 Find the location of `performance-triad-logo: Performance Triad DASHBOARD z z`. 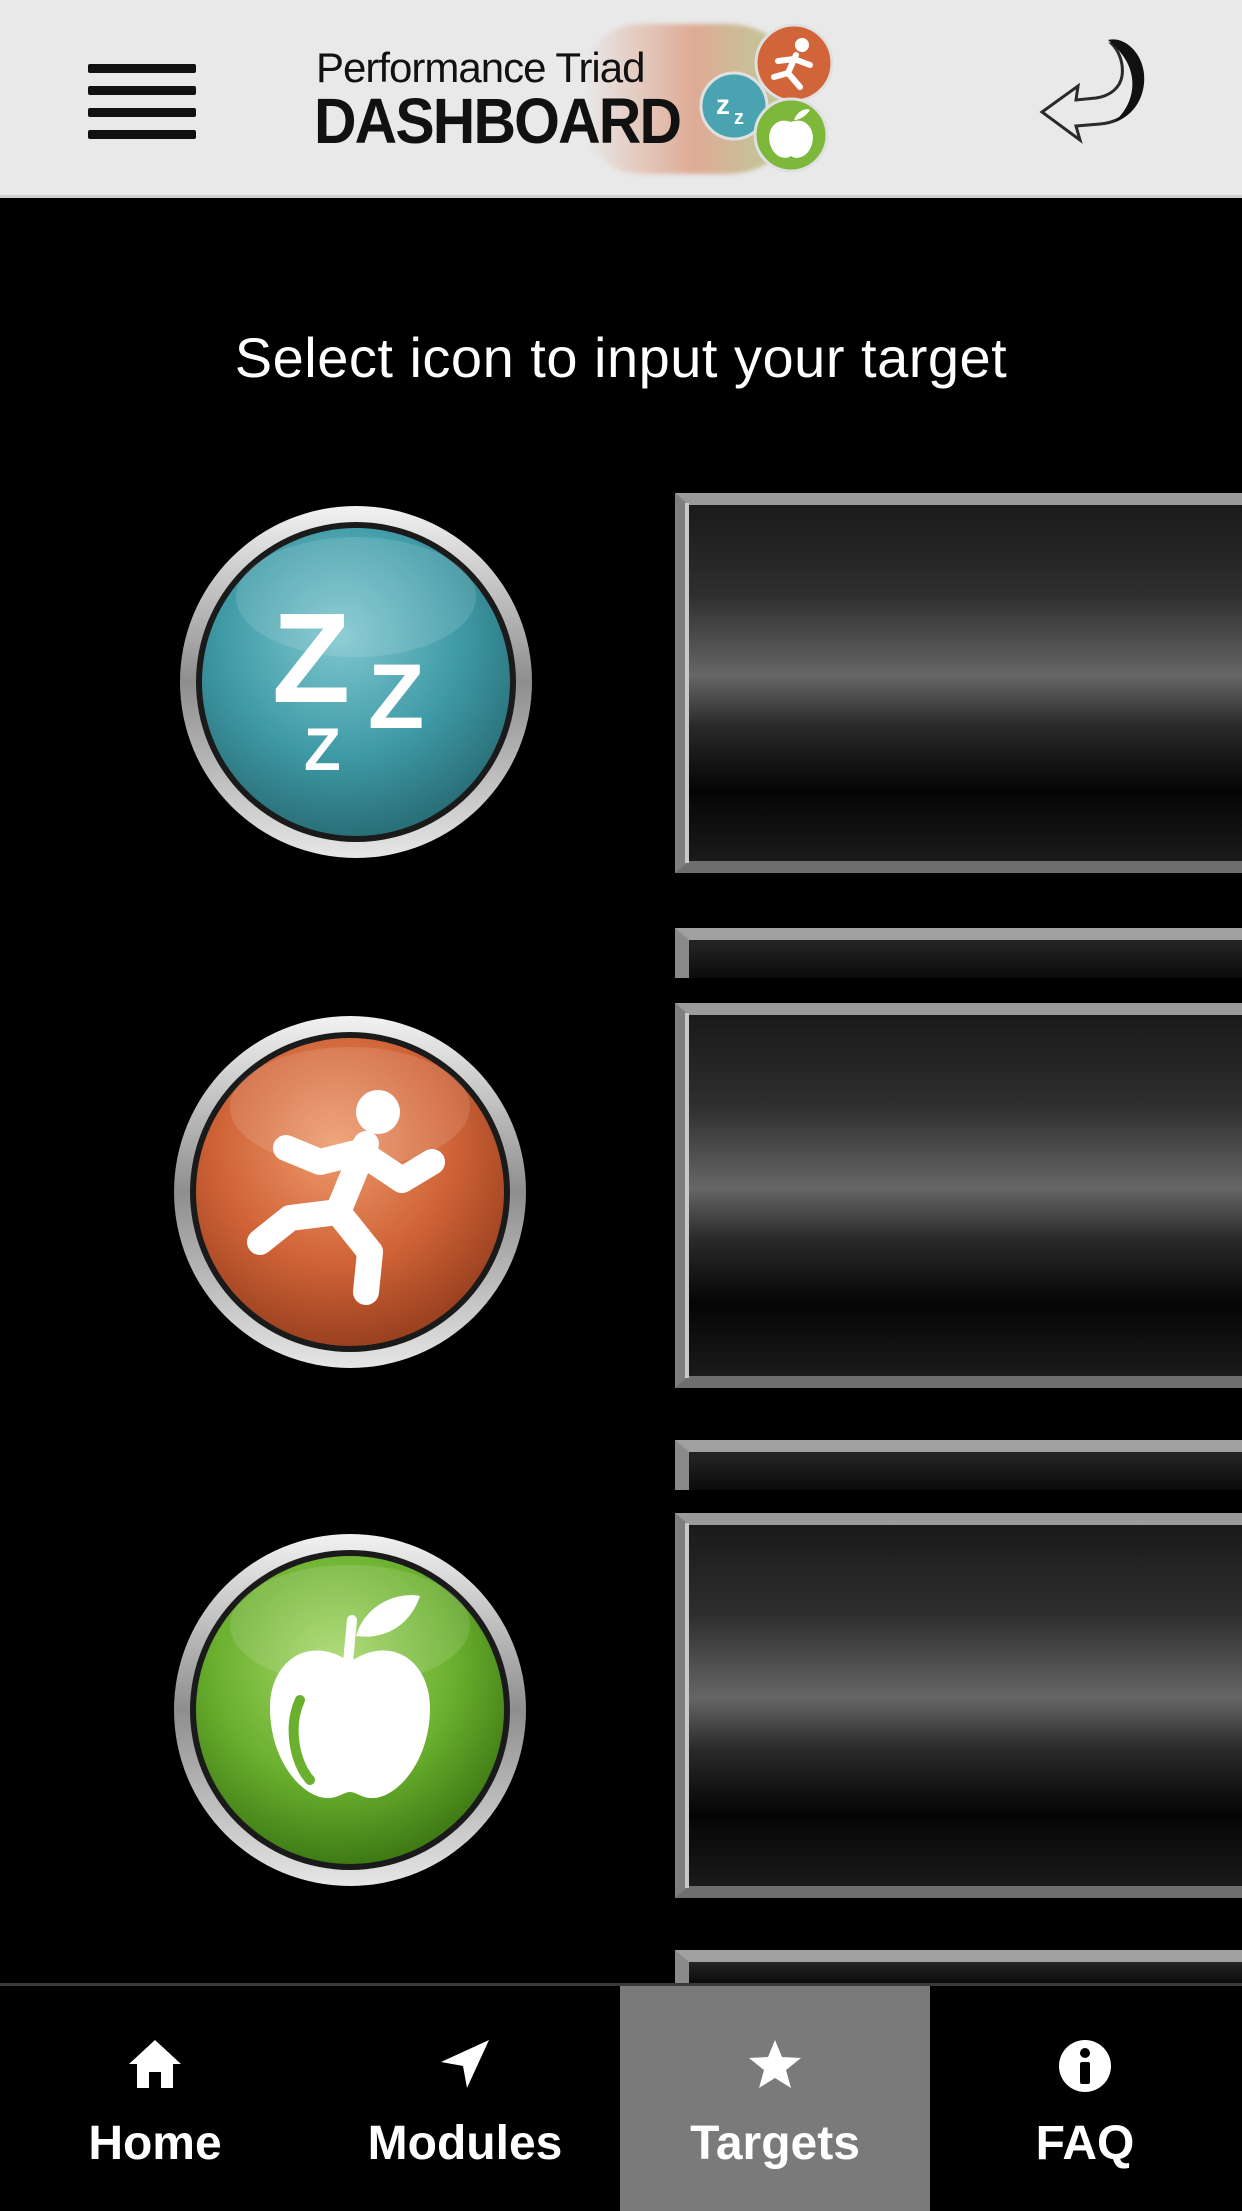

performance-triad-logo: Performance Triad DASHBOARD z z is located at coordinates (574, 98).